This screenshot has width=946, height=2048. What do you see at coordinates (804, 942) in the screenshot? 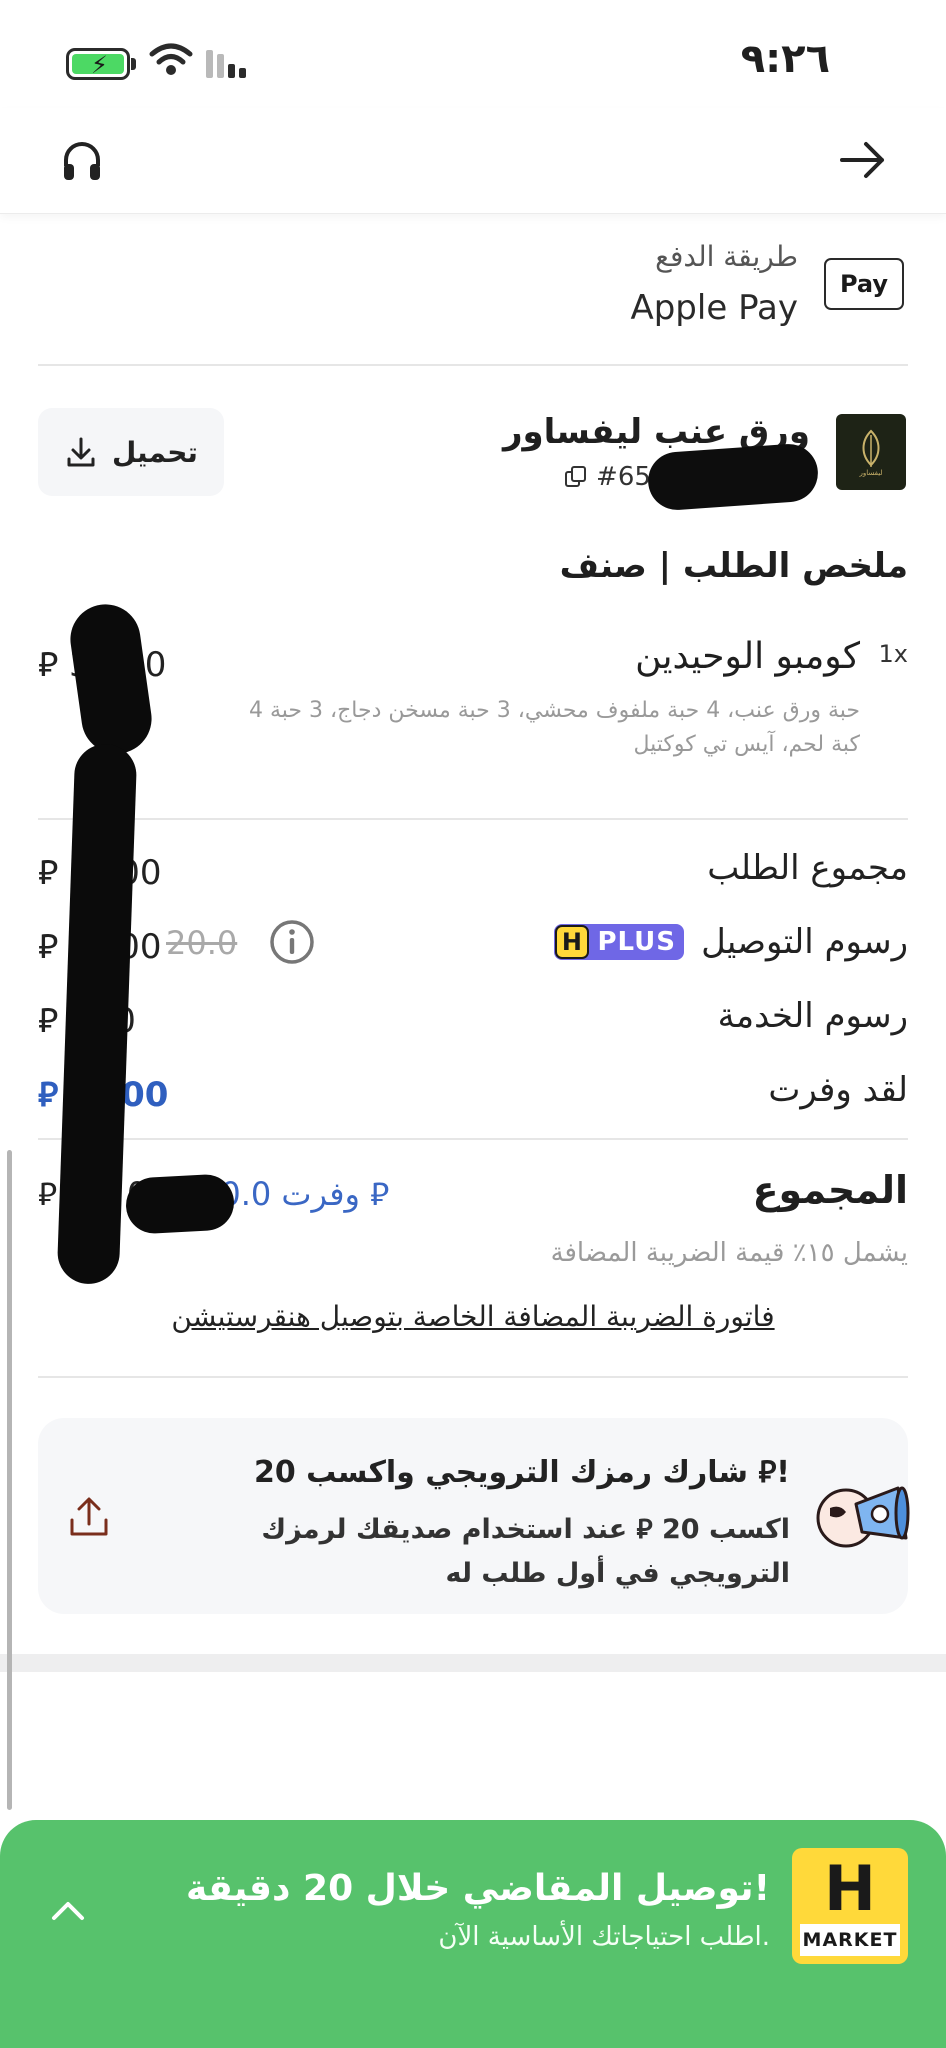
I see `delivery-fee-label: رسوم التوصيل` at bounding box center [804, 942].